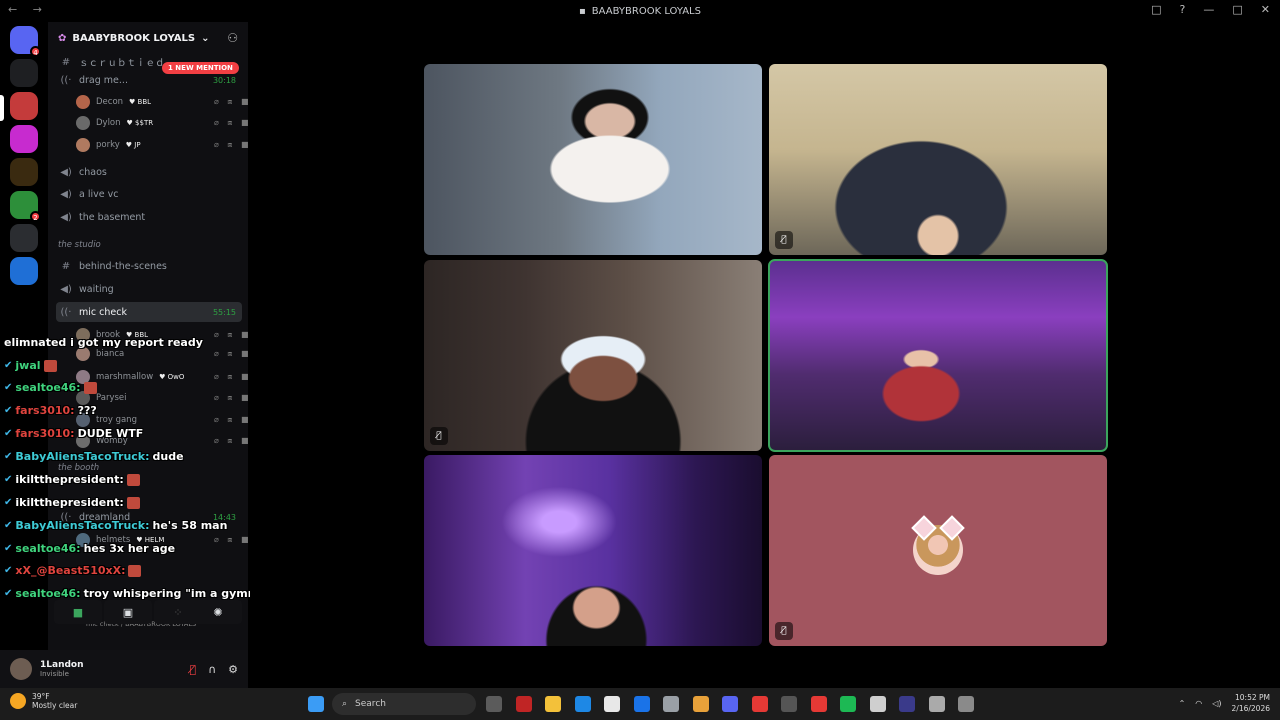  Describe the element at coordinates (162, 398) in the screenshot. I see `voice-user: Parysei ⌀ ⧈ ■` at that location.